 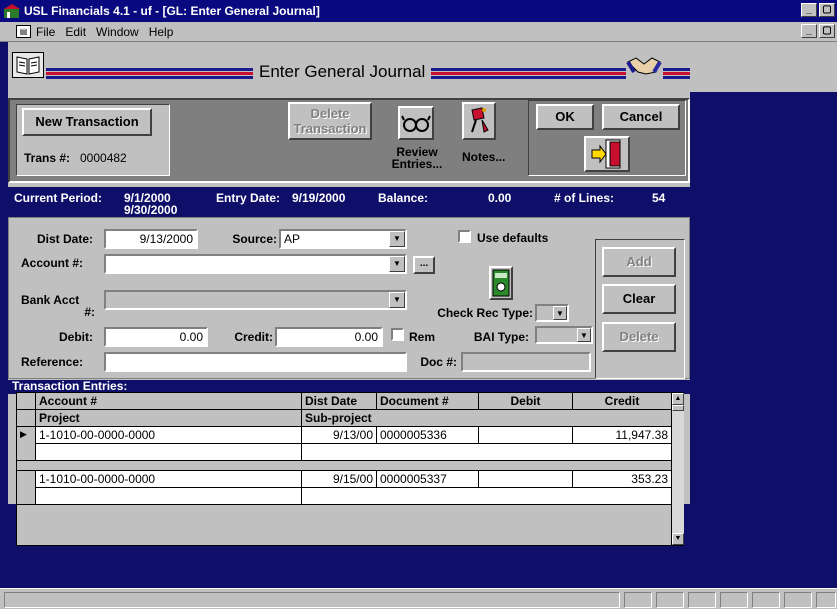 I want to click on app-logo-icon, so click(x=12, y=11).